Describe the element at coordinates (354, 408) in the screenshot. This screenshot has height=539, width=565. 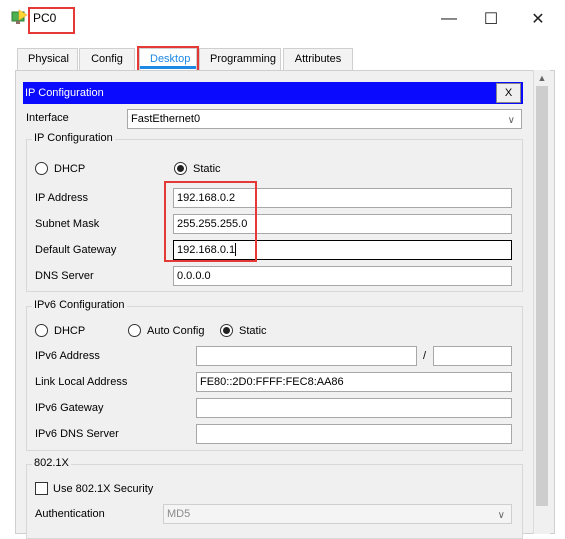
I see `ipv6-gateway-field` at that location.